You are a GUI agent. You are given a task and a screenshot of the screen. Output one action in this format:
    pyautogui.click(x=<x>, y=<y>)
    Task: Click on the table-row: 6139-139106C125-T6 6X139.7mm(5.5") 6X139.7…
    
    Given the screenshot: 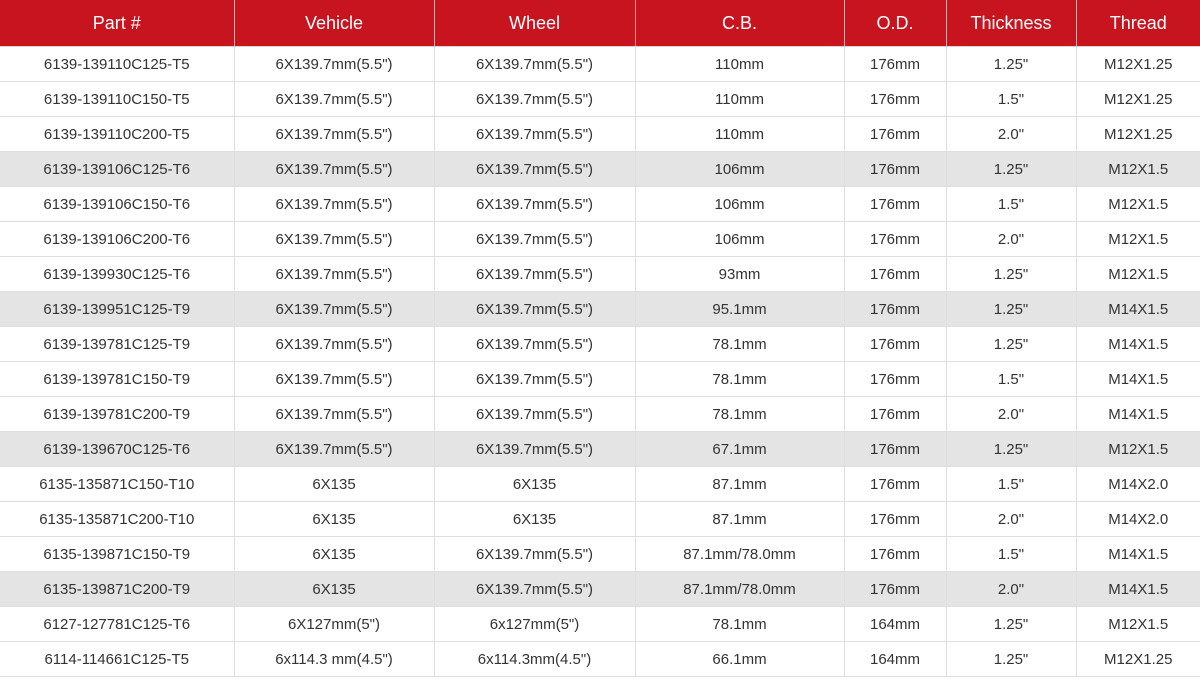 What is the action you would take?
    pyautogui.click(x=600, y=169)
    